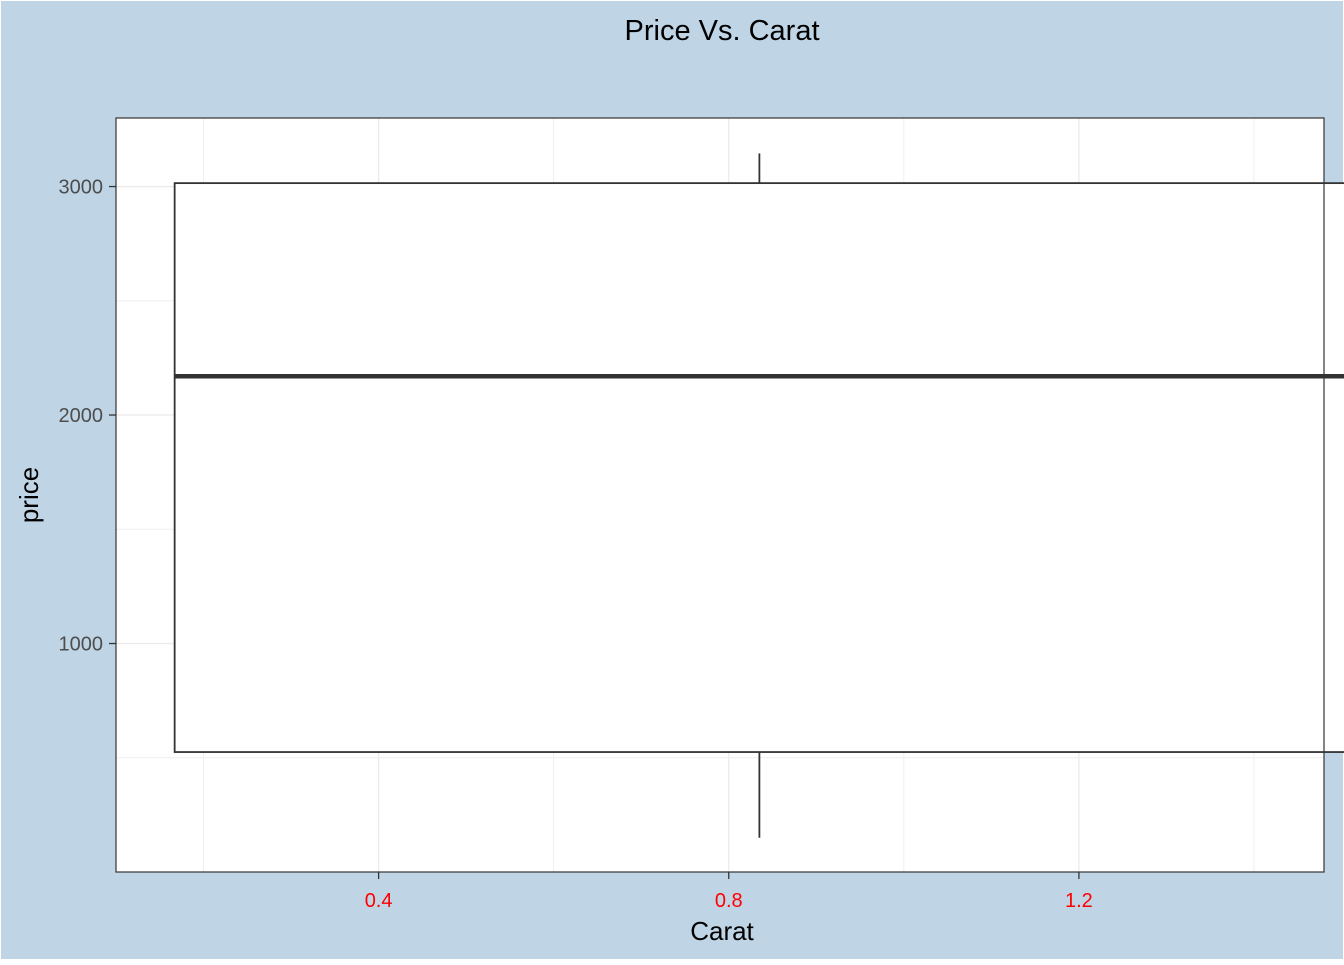  What do you see at coordinates (29, 495) in the screenshot?
I see `y-axis-label: price` at bounding box center [29, 495].